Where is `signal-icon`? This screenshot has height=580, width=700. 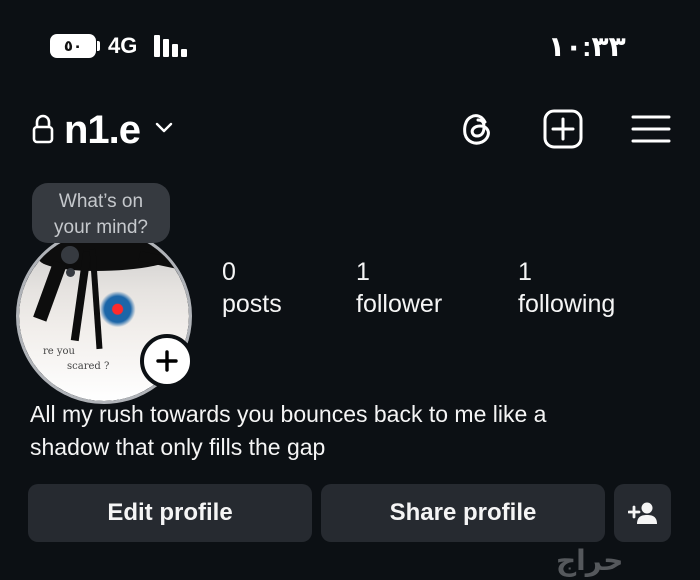 signal-icon is located at coordinates (172, 45).